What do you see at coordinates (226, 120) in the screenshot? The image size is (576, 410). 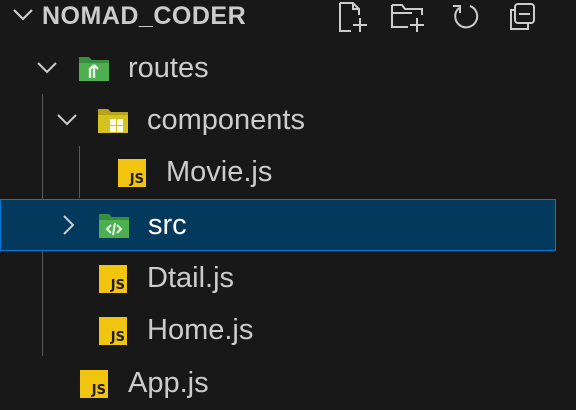 I see `tree-item-label: components` at bounding box center [226, 120].